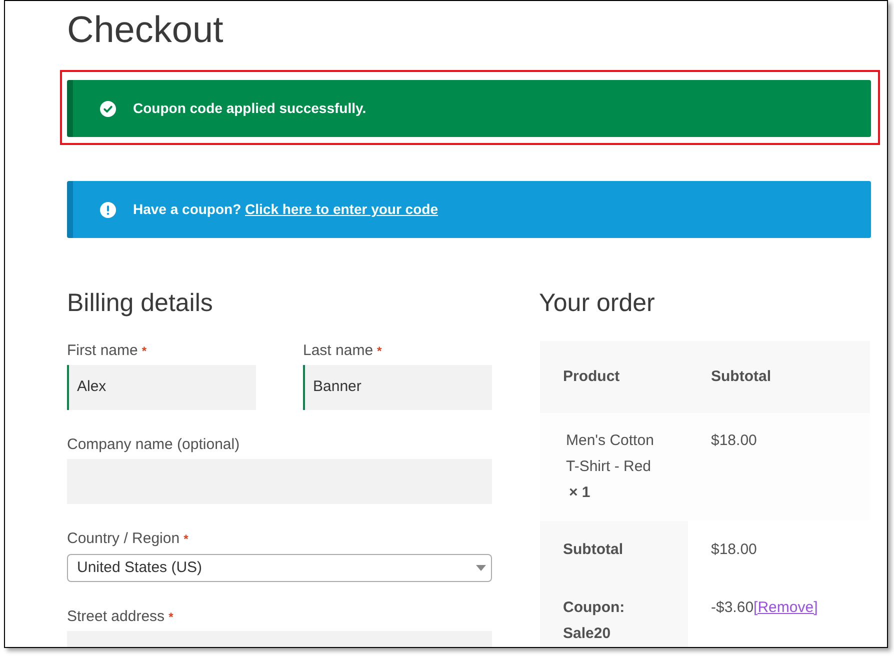 Image resolution: width=894 pixels, height=656 pixels. What do you see at coordinates (338, 350) in the screenshot?
I see `field-label: Last name` at bounding box center [338, 350].